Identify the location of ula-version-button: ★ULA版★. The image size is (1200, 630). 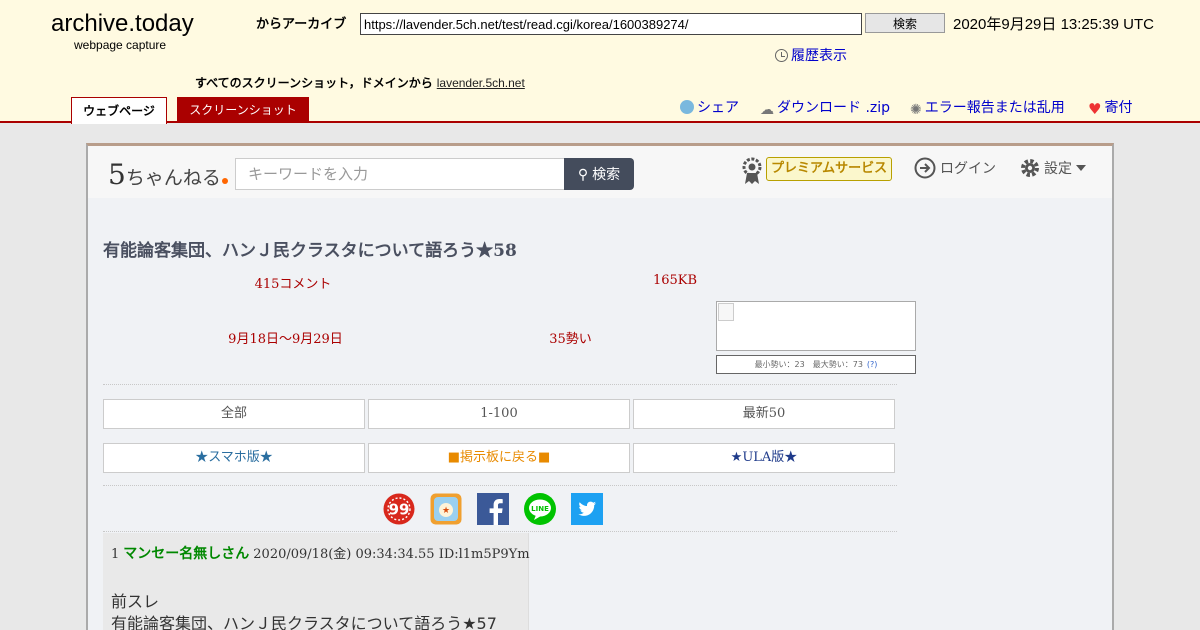
(764, 458).